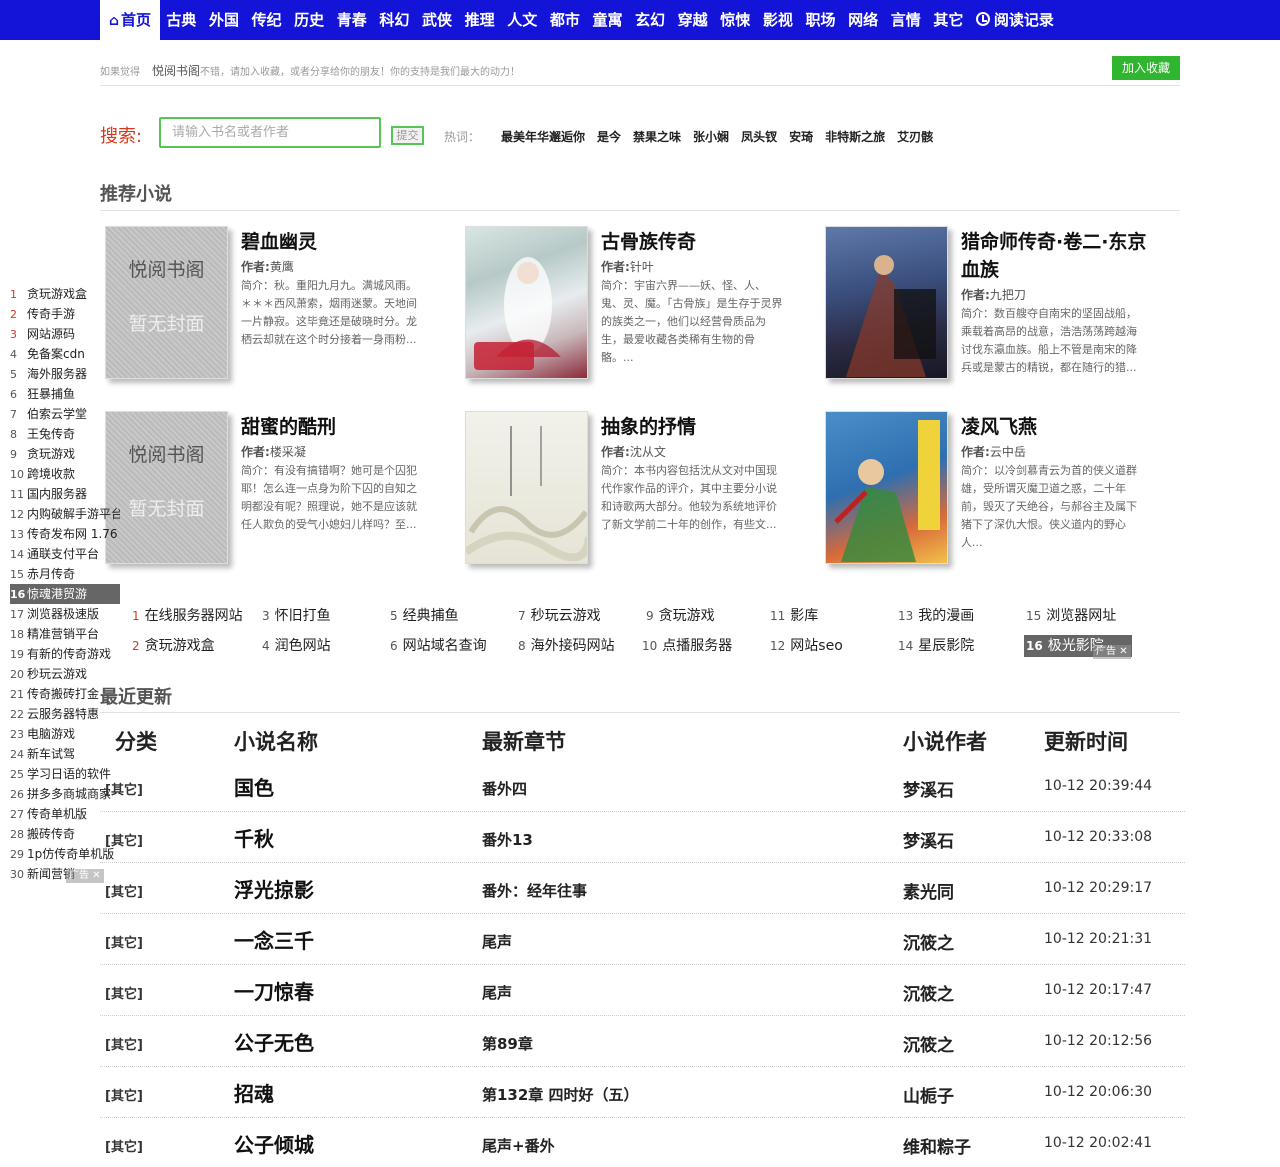 This screenshot has height=1167, width=1280. Describe the element at coordinates (65, 394) in the screenshot. I see `side-ad-item: 6 狂暴捕鱼` at that location.